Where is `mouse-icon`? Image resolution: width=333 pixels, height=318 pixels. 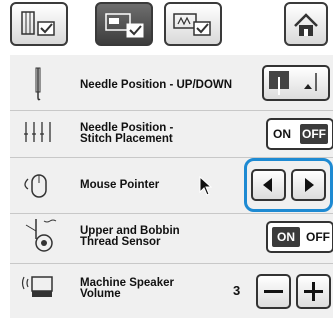
mouse-icon is located at coordinates (35, 186).